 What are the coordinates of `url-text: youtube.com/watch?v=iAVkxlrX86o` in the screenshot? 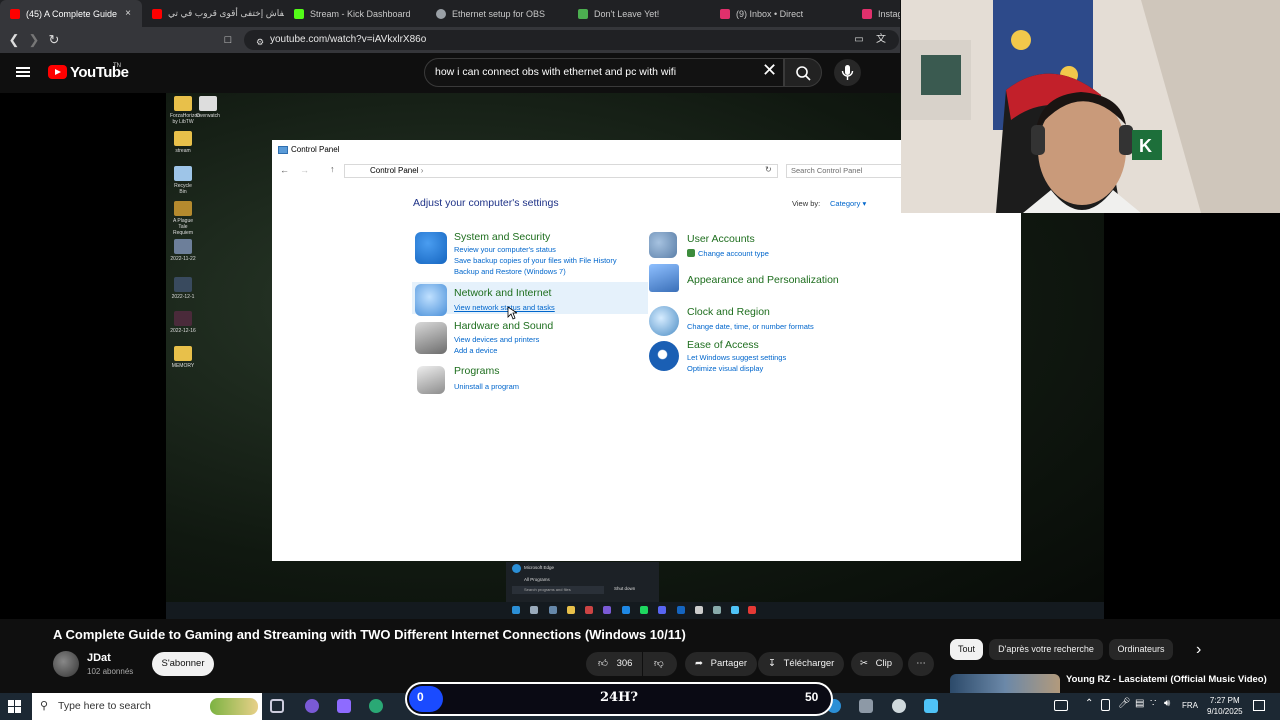 It's located at (348, 39).